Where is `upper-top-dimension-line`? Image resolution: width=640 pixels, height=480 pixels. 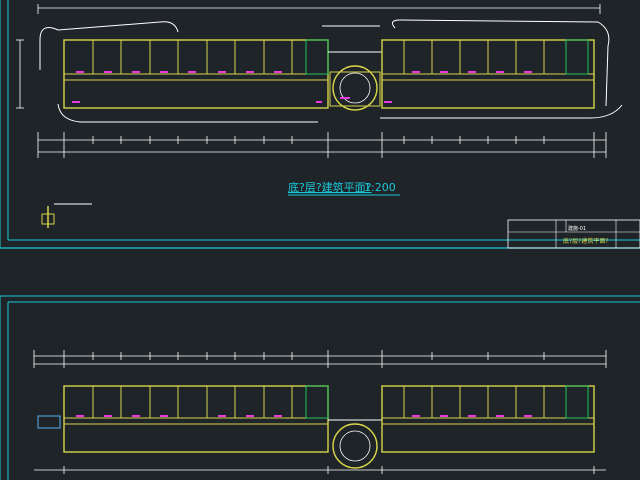 upper-top-dimension-line is located at coordinates (319, 9).